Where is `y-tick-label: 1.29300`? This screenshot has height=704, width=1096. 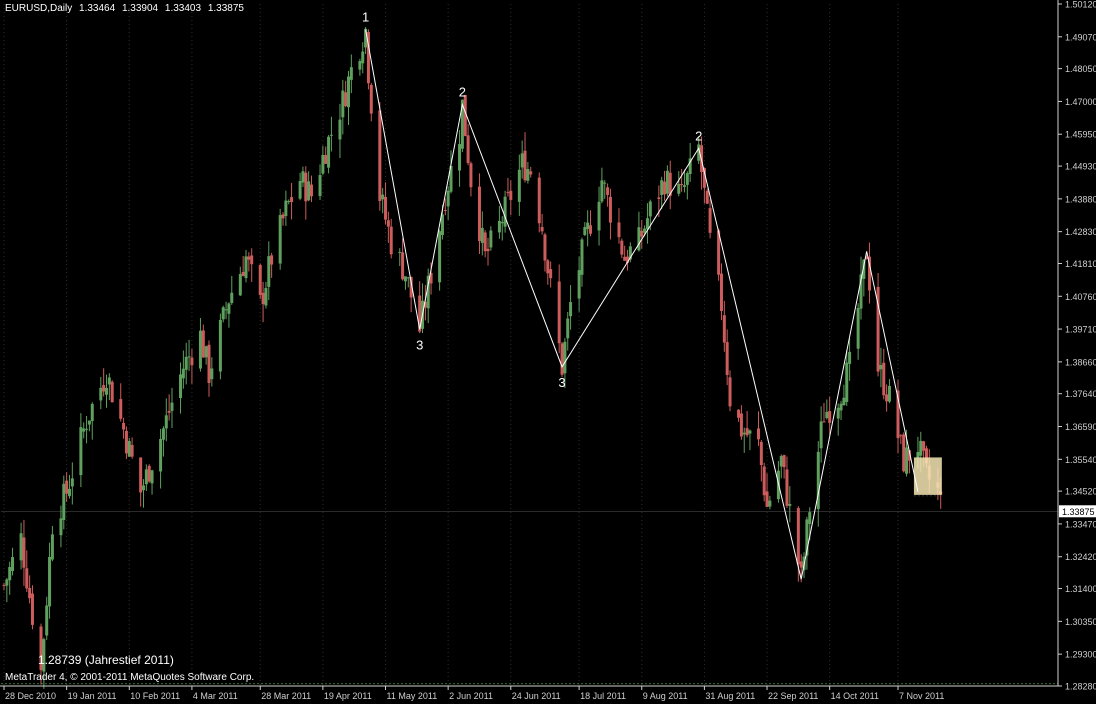 y-tick-label: 1.29300 is located at coordinates (1080, 655).